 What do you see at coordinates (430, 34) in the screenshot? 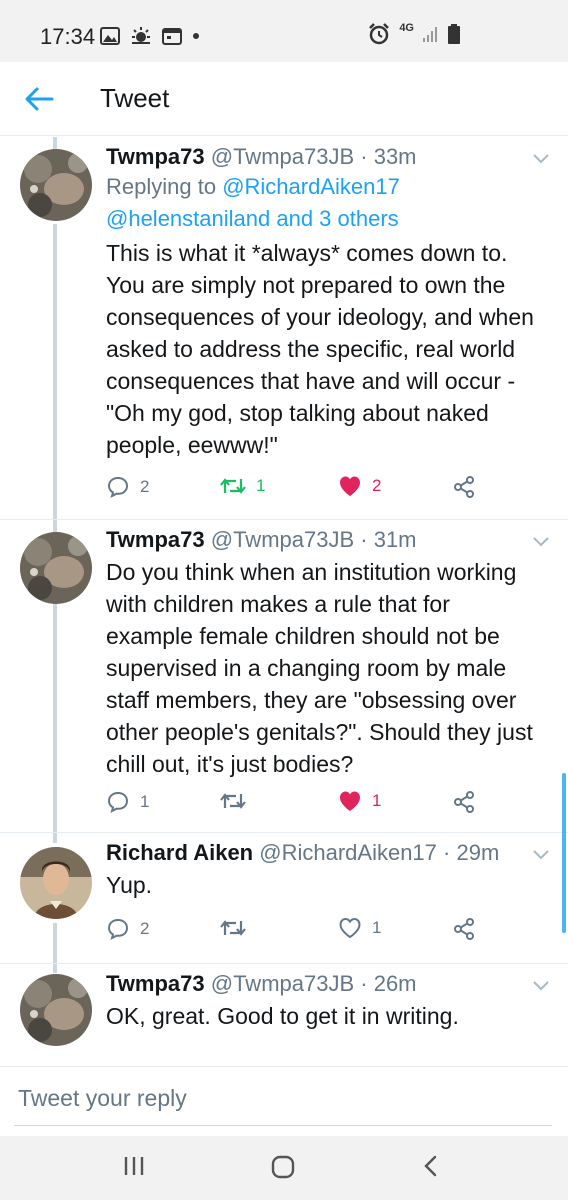
I see `signal-icon` at bounding box center [430, 34].